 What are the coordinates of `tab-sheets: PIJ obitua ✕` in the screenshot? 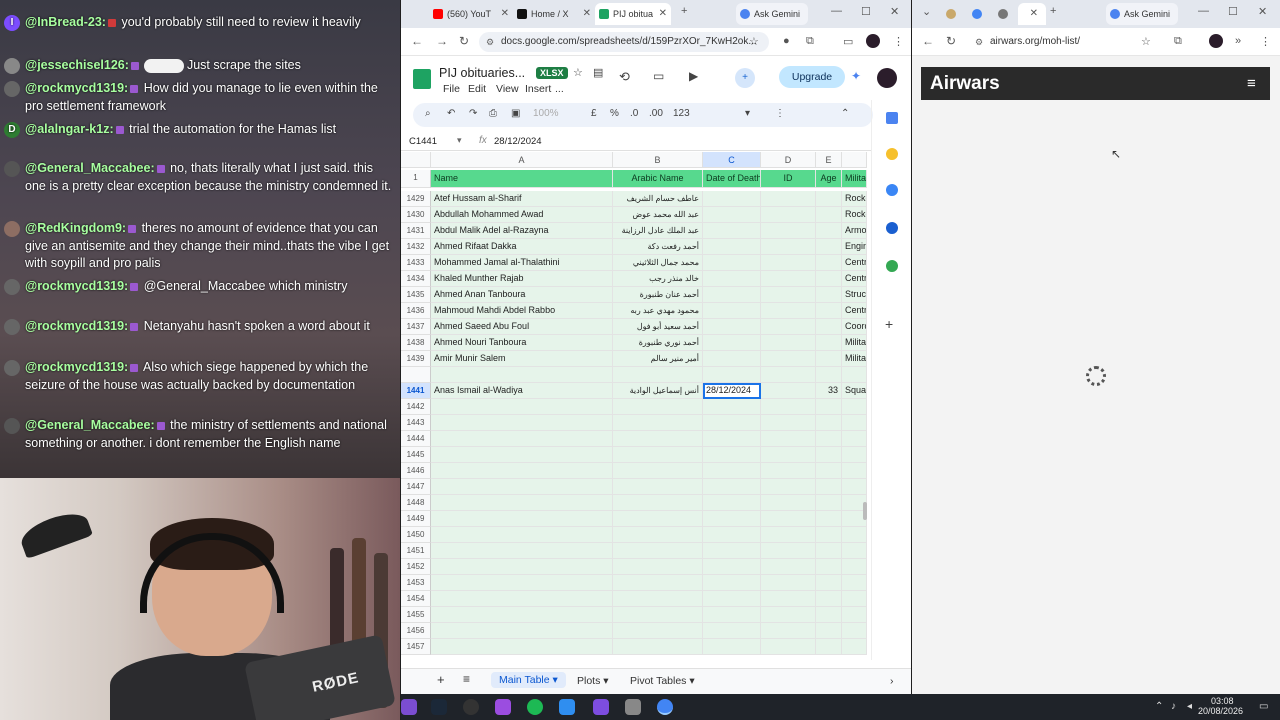 It's located at (633, 14).